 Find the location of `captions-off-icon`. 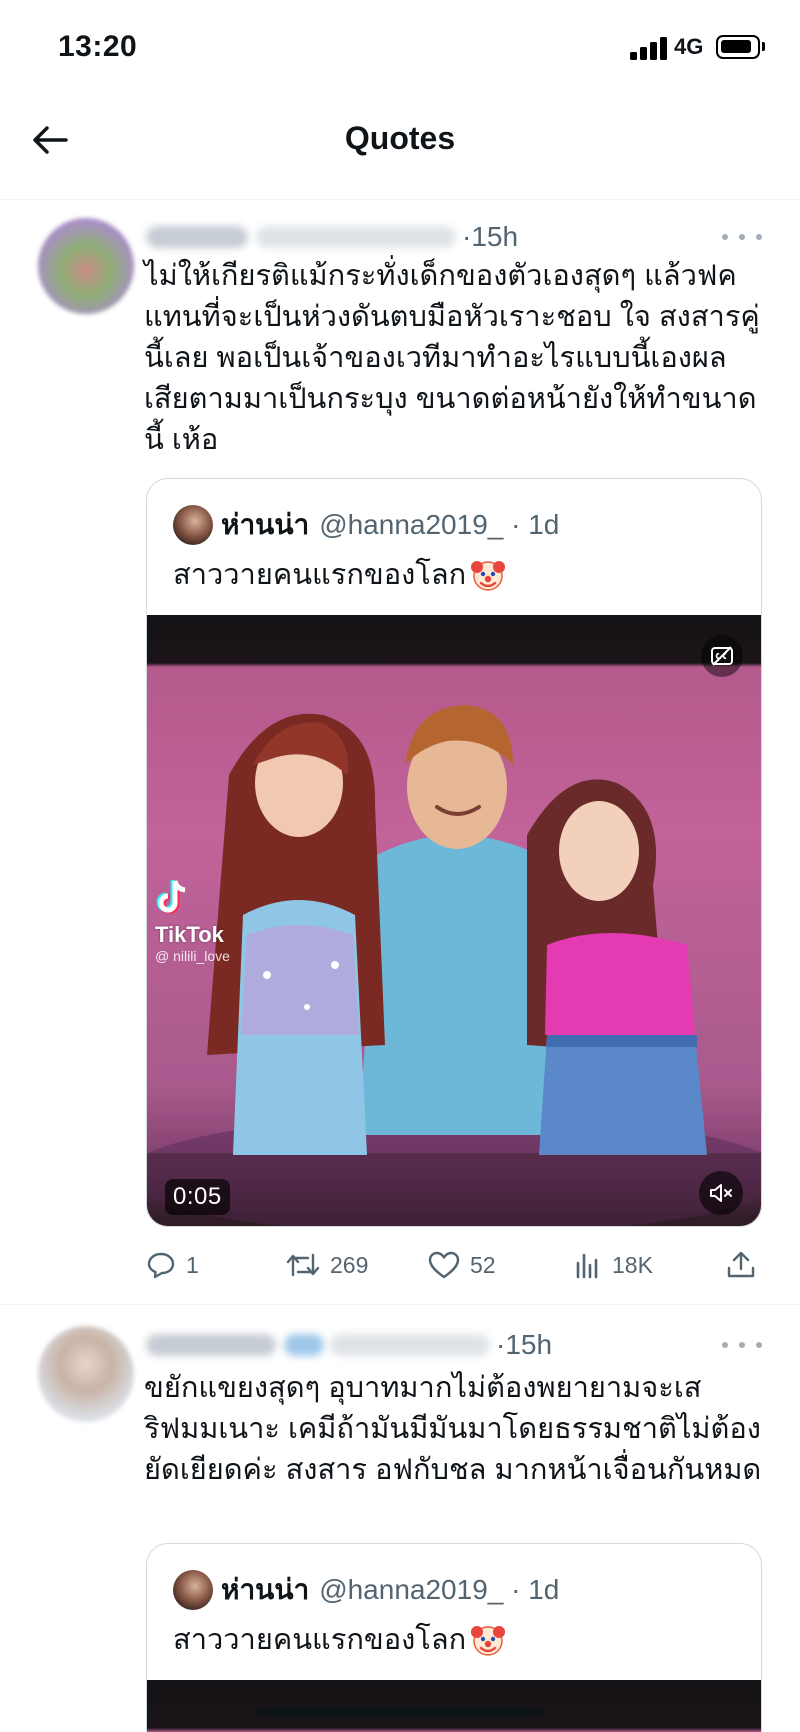

captions-off-icon is located at coordinates (722, 656).